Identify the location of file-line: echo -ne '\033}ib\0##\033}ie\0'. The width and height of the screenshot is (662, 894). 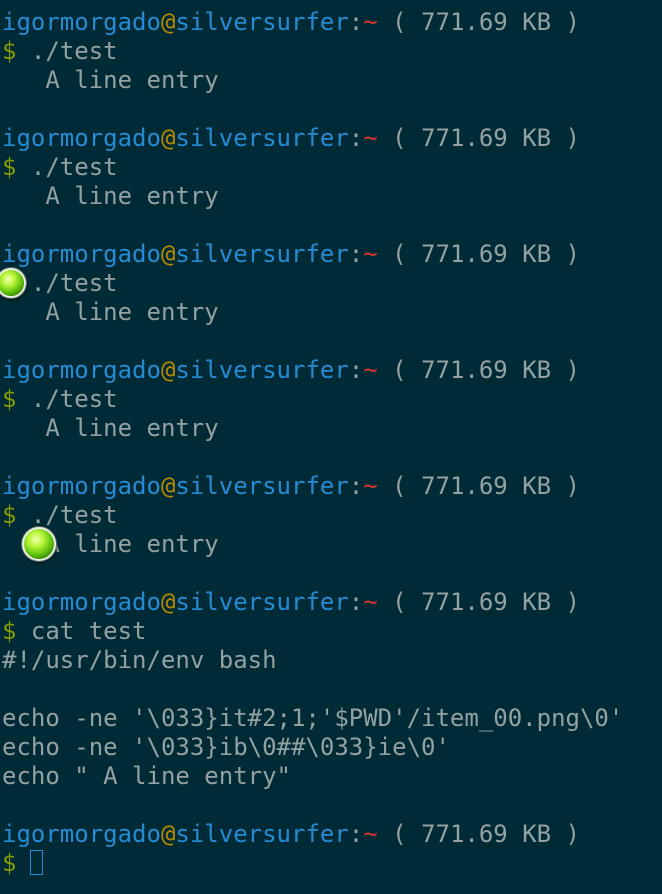
(226, 747).